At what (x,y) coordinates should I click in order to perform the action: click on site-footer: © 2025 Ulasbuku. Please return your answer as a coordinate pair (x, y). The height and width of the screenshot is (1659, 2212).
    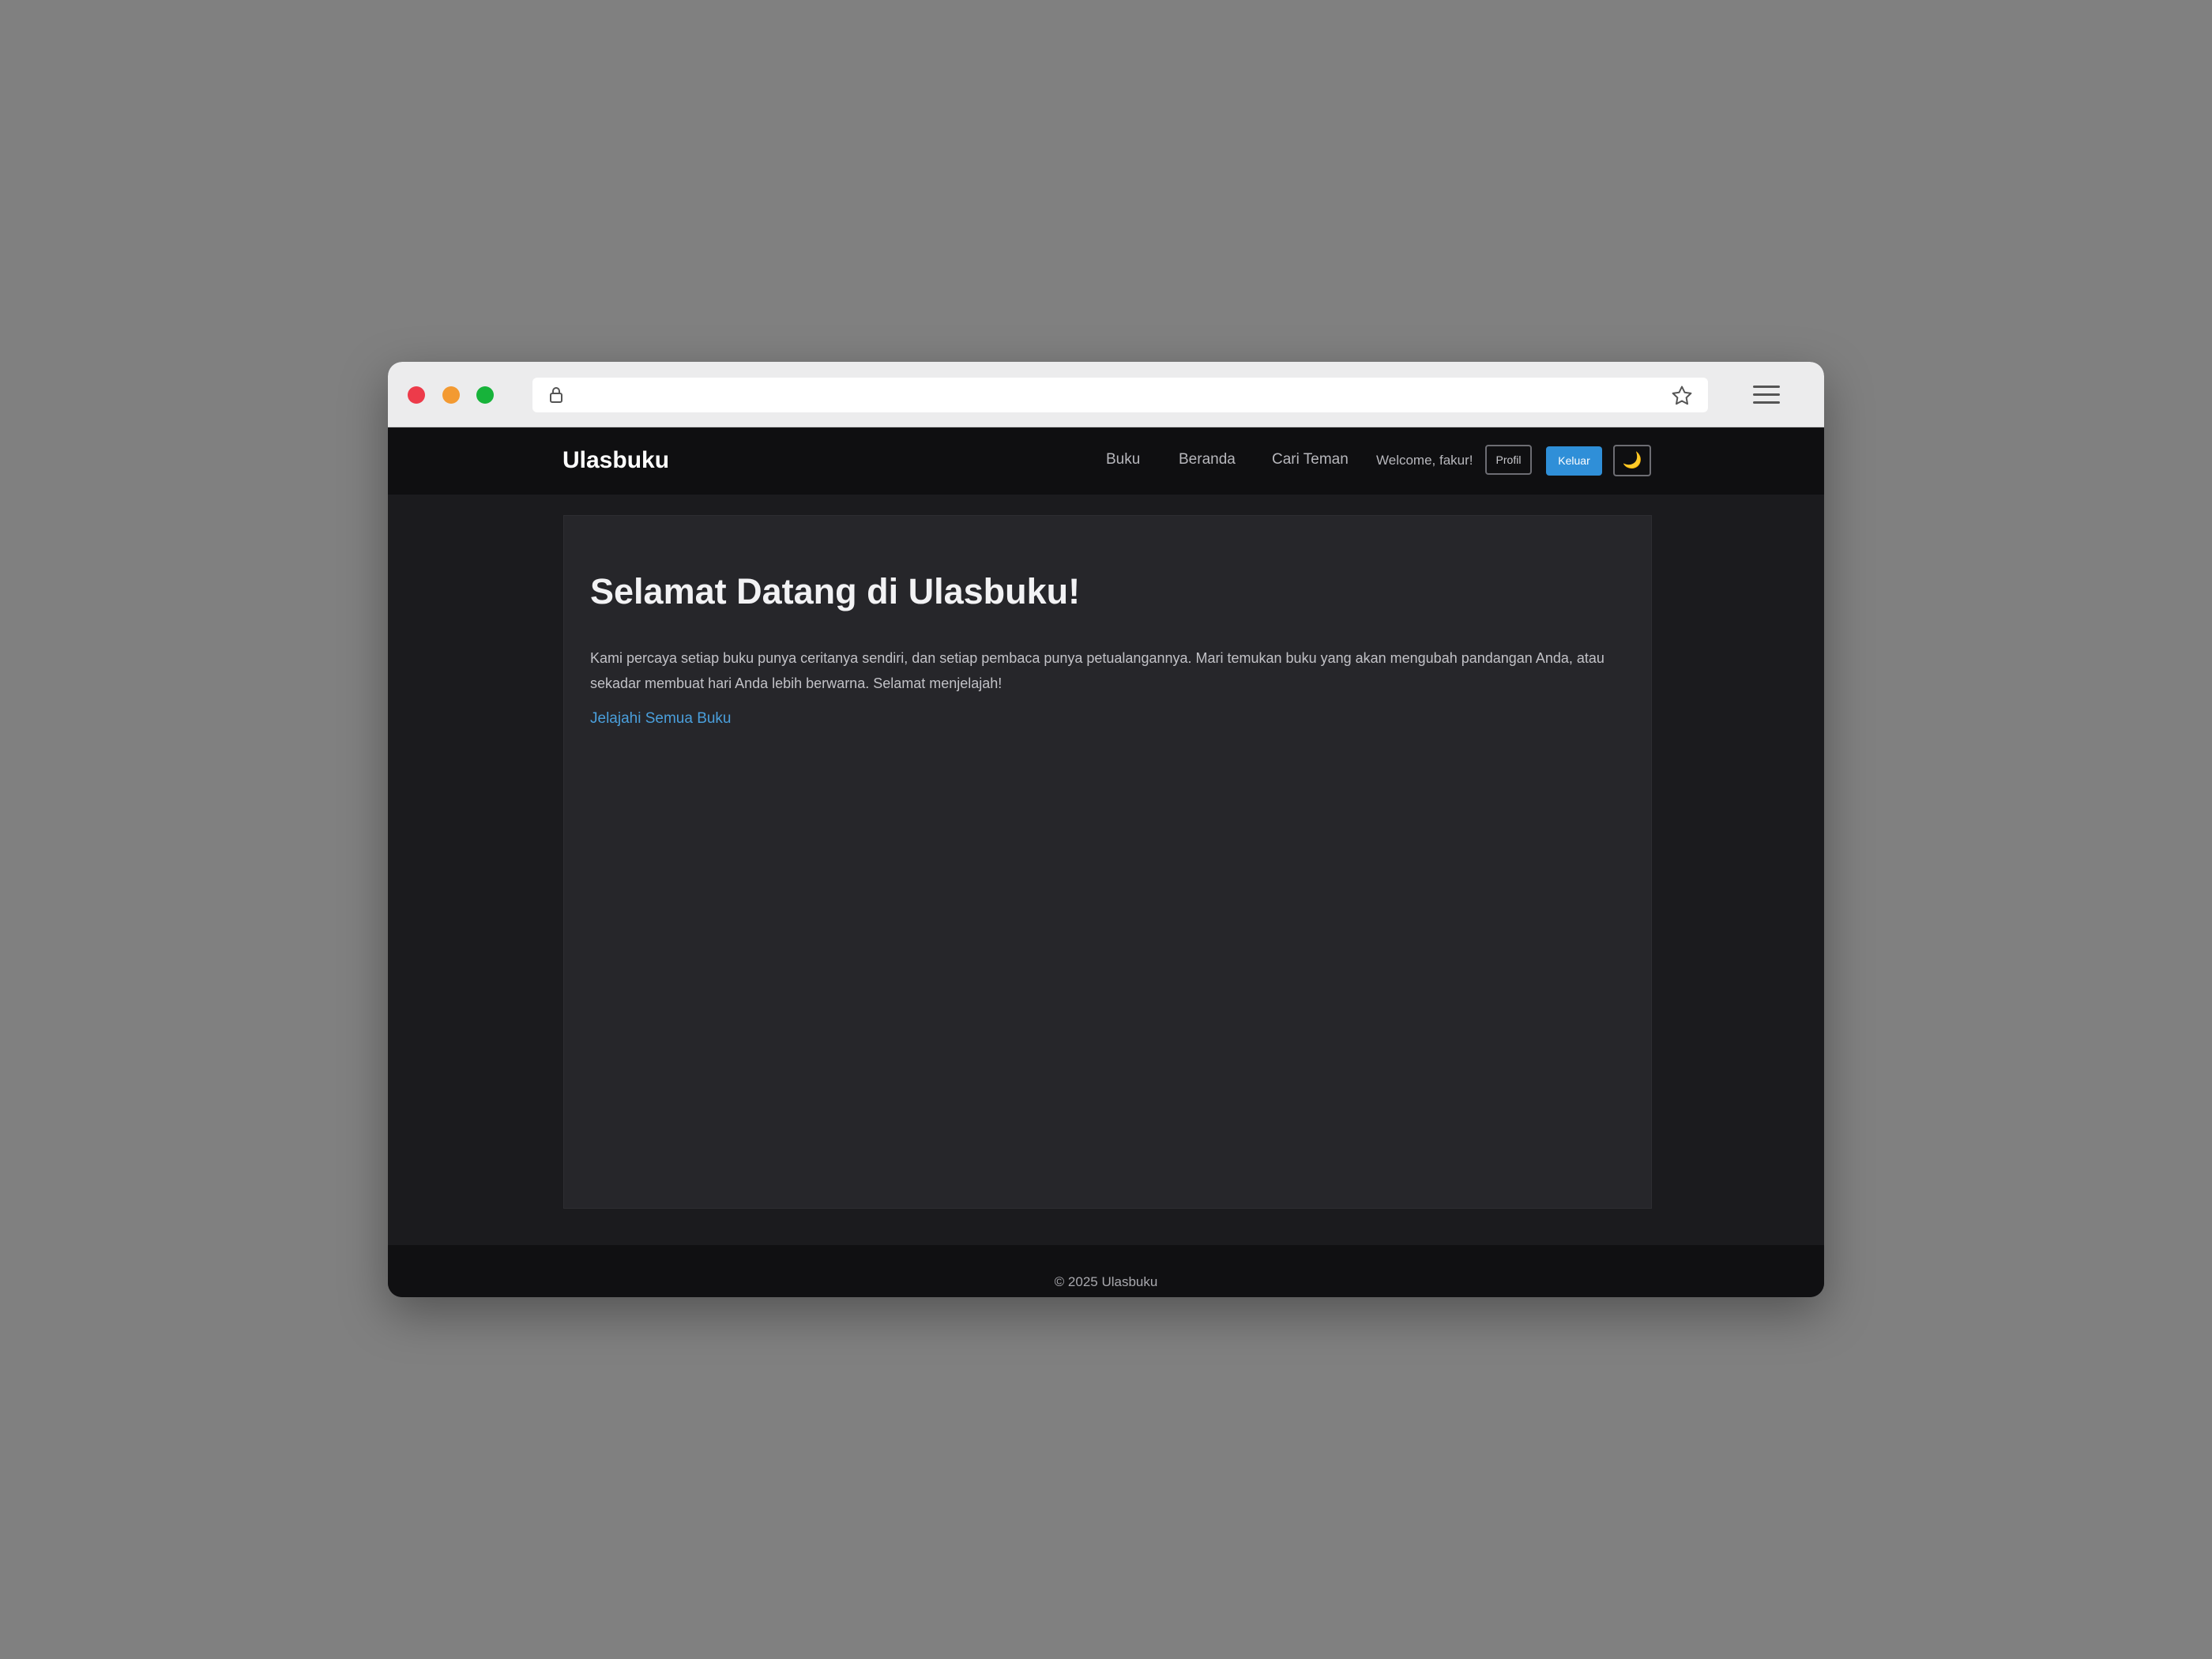
    Looking at the image, I should click on (1106, 1271).